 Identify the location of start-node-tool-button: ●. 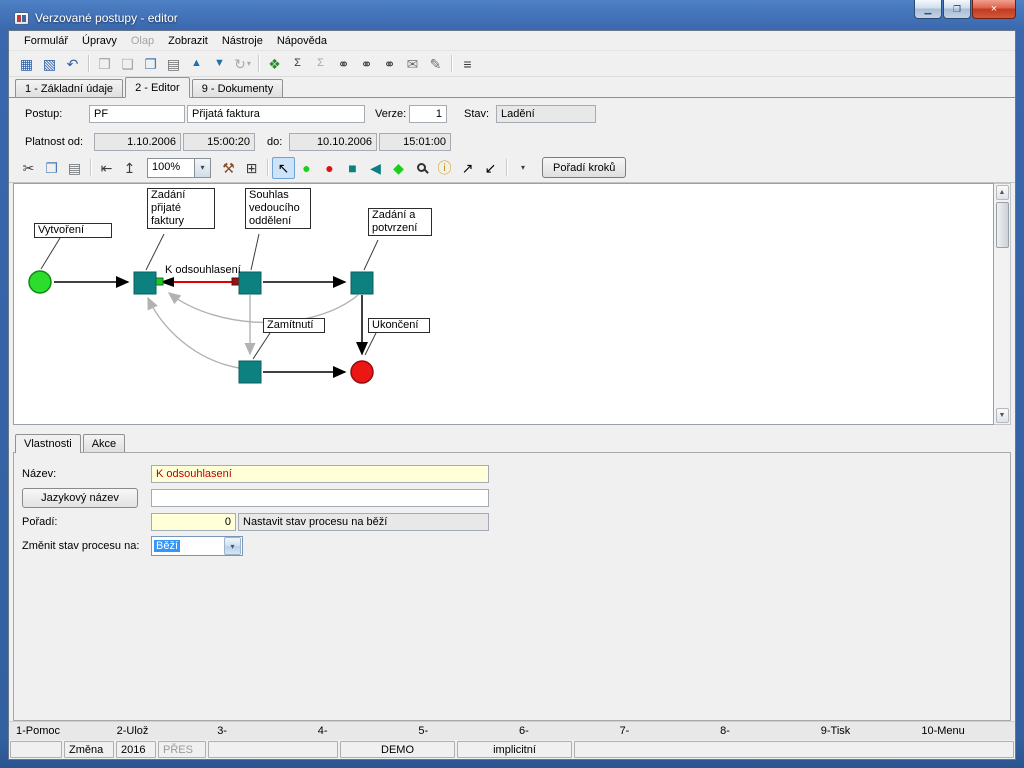
(306, 168).